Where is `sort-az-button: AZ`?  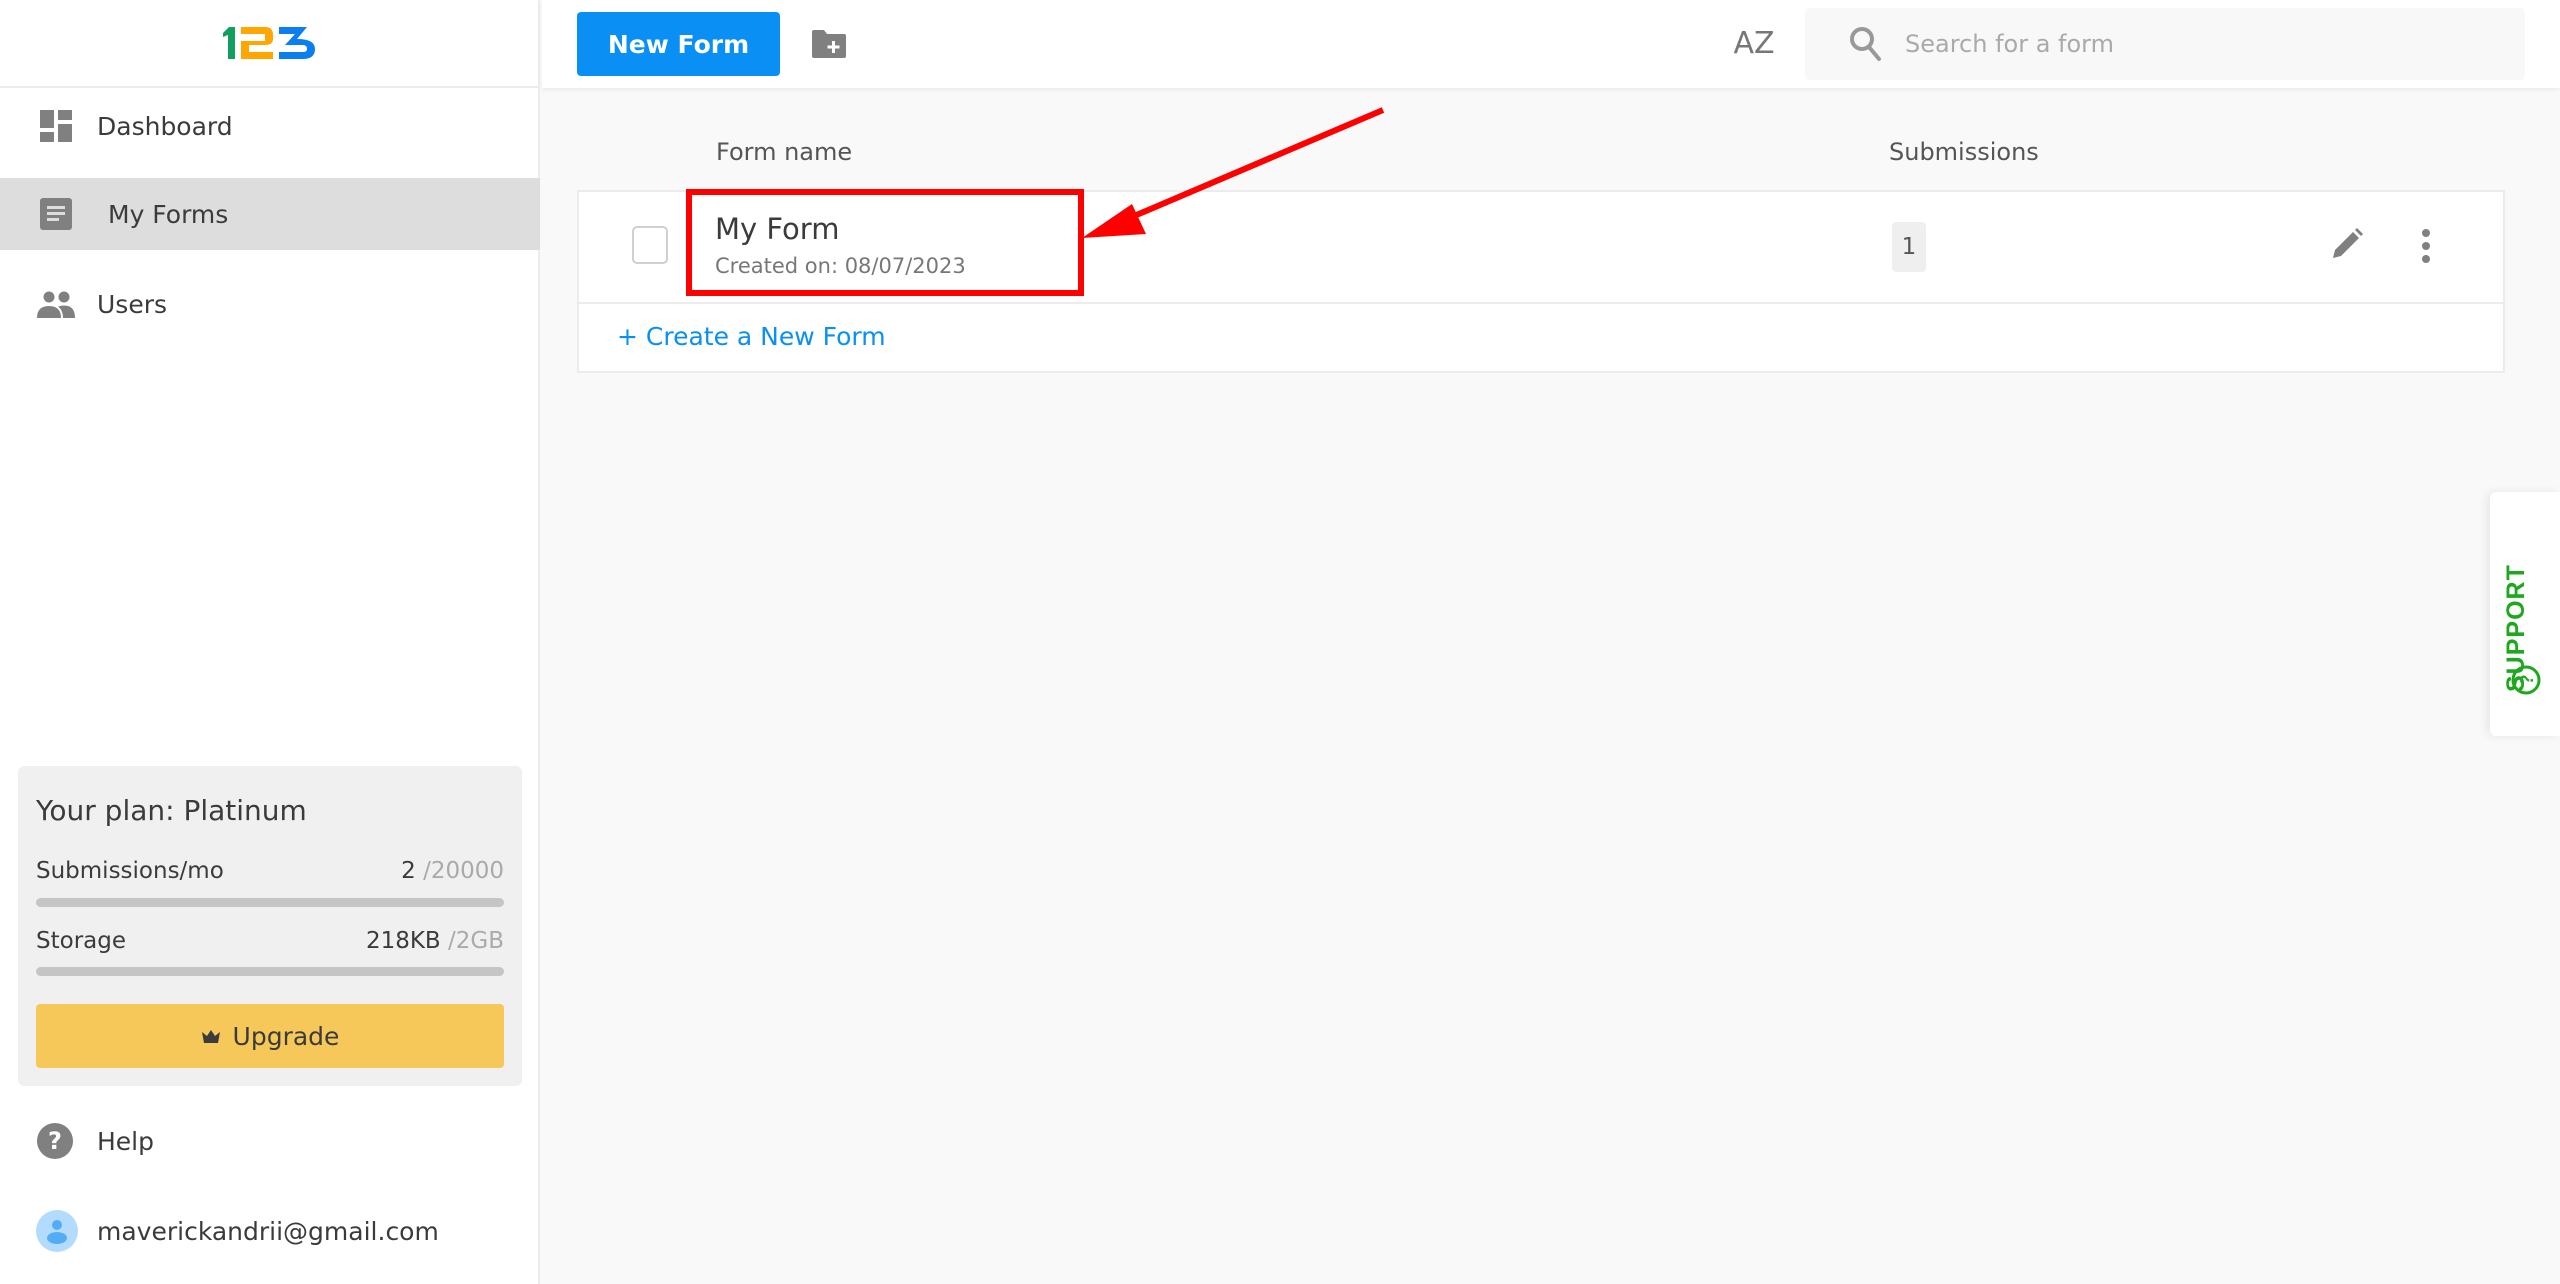
sort-az-button: AZ is located at coordinates (1754, 44).